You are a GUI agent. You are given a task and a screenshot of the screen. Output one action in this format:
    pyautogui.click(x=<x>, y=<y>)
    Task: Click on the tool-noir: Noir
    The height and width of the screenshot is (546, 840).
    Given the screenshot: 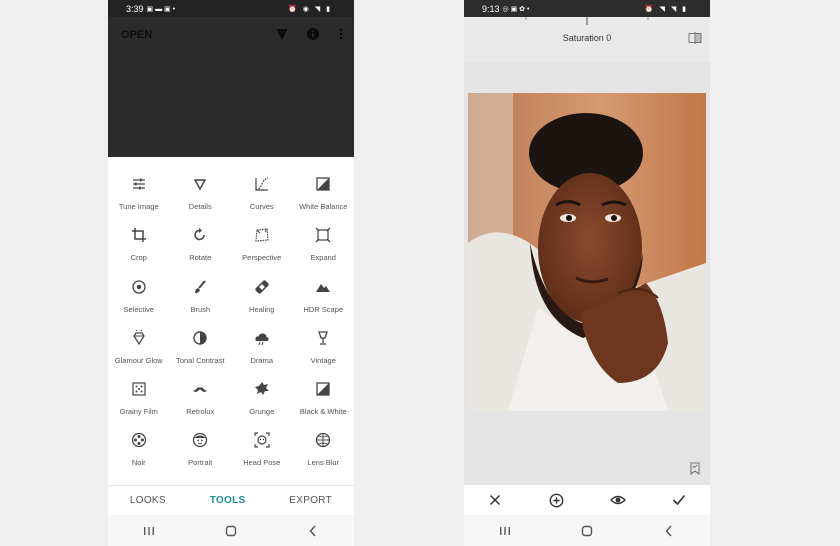 What is the action you would take?
    pyautogui.click(x=139, y=453)
    